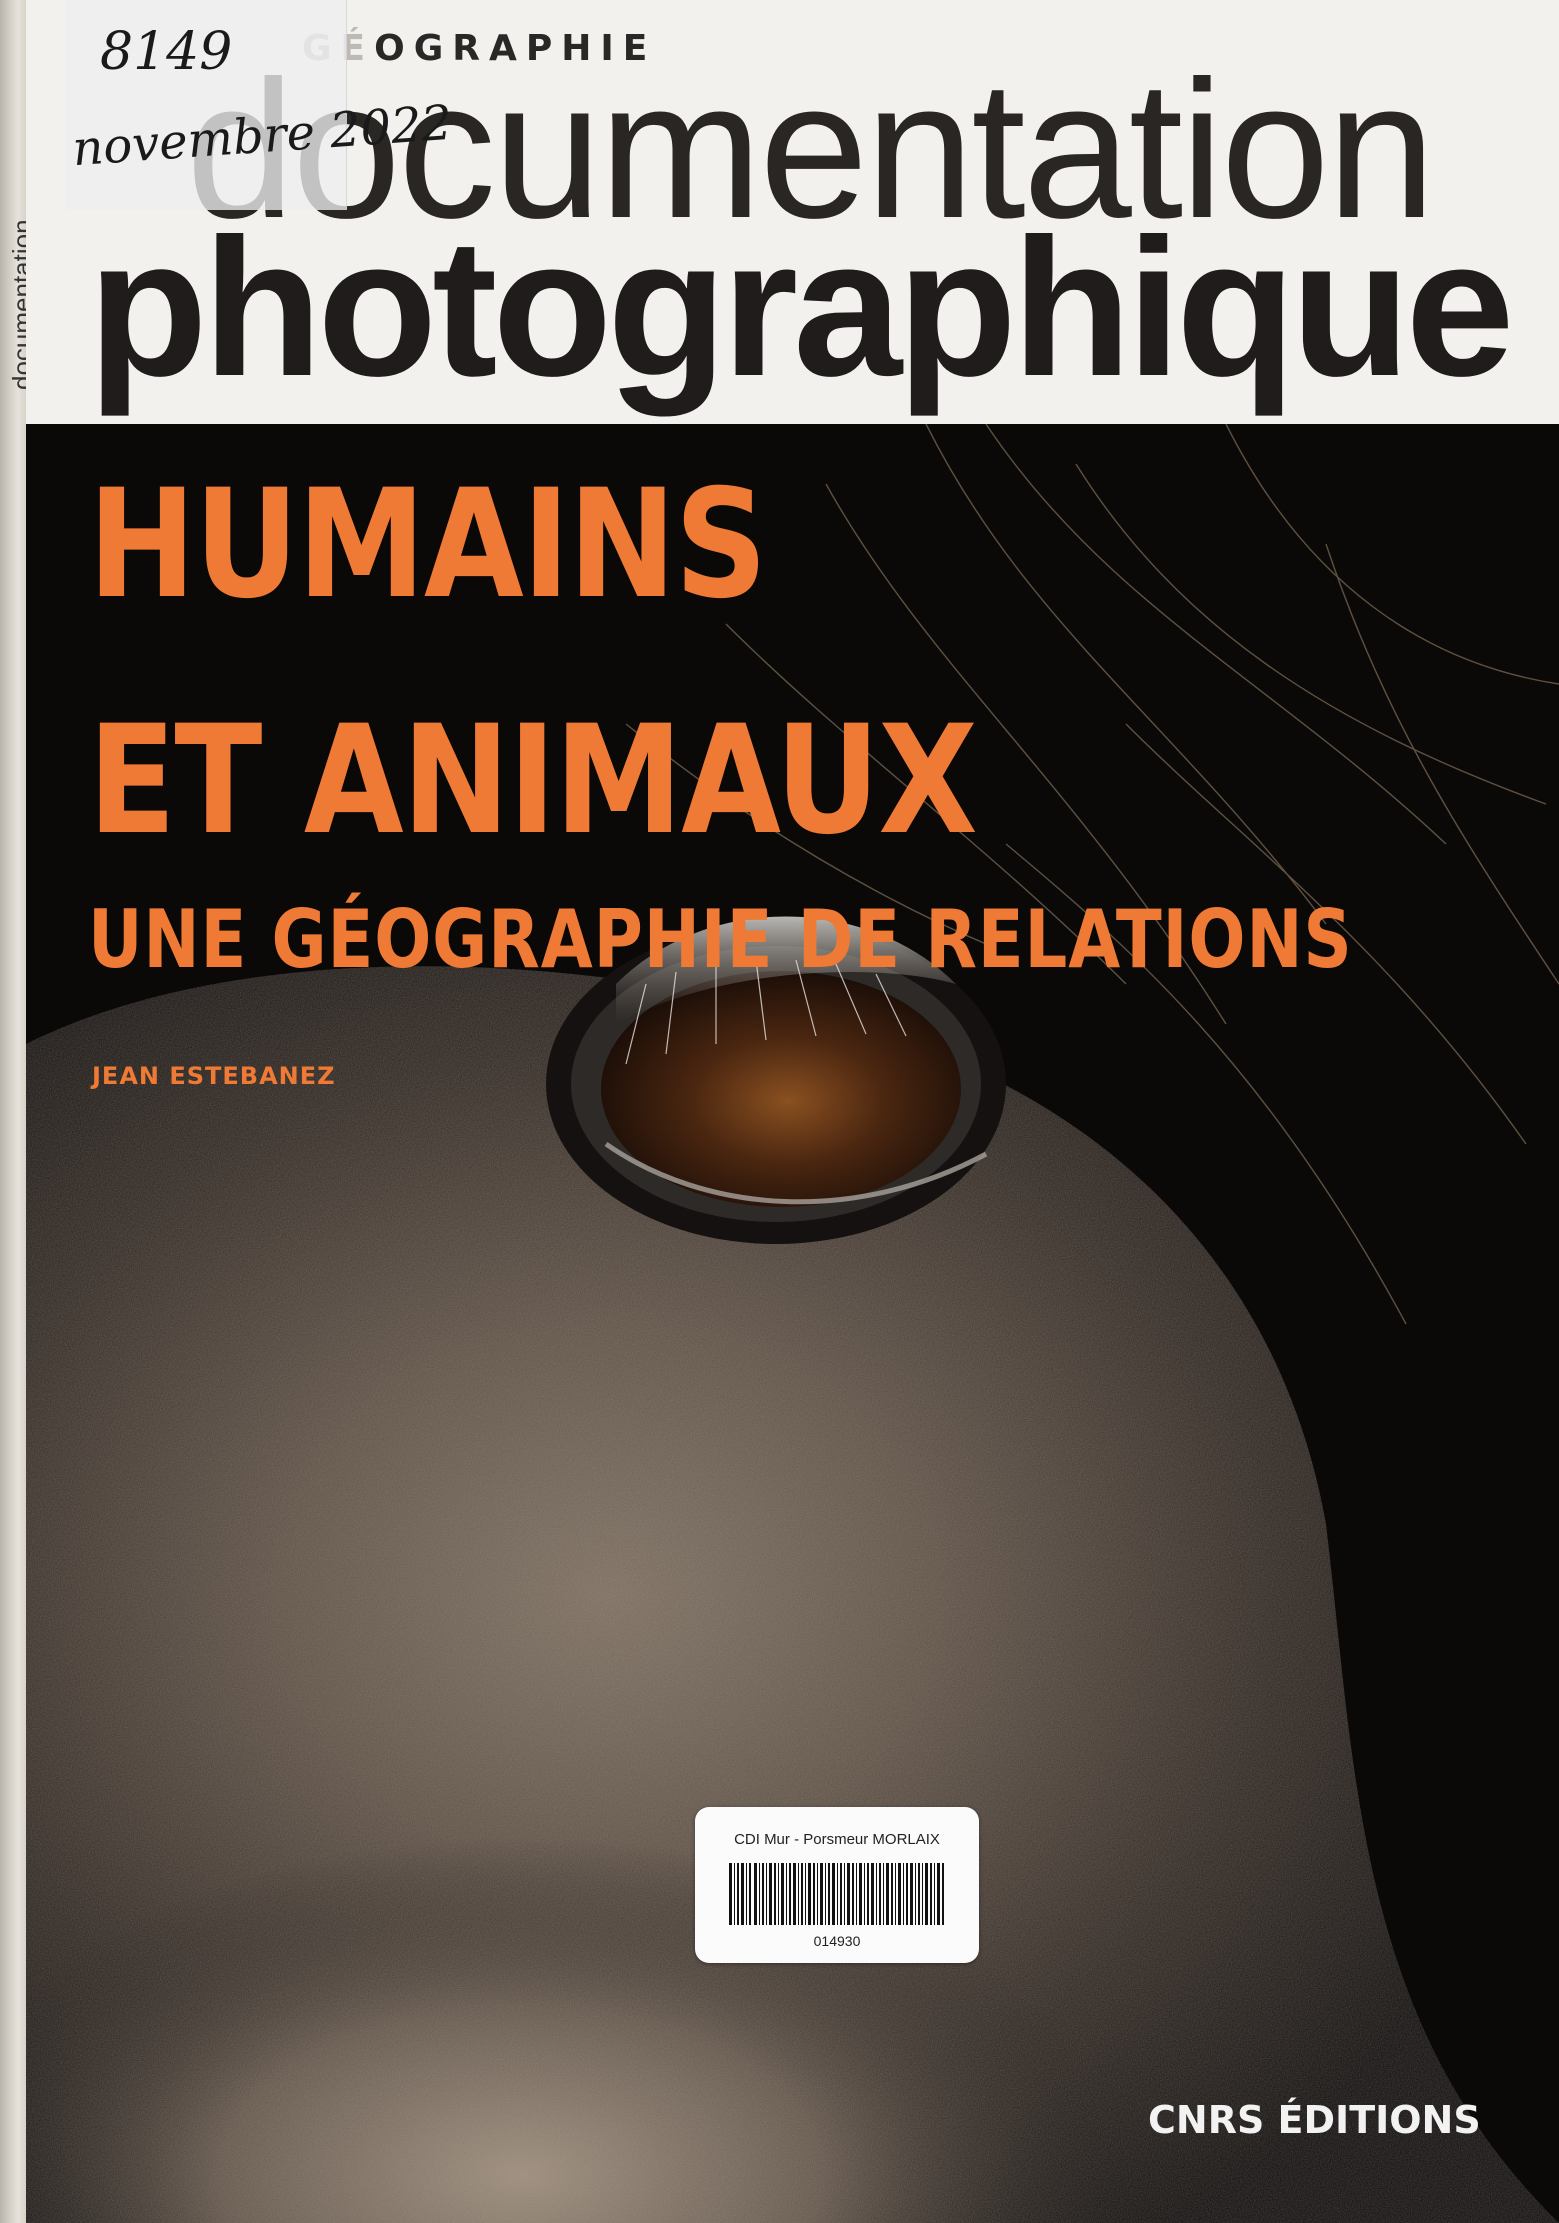 This screenshot has width=1559, height=2223. I want to click on cover-title-line2: ET ANIMAUX, so click(533, 781).